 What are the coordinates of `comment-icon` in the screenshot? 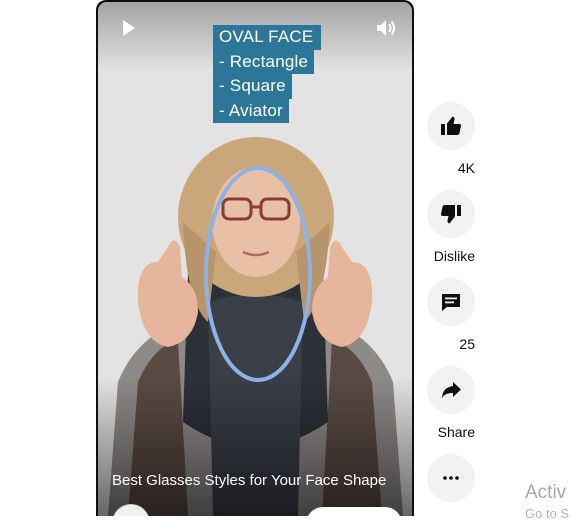 It's located at (451, 302).